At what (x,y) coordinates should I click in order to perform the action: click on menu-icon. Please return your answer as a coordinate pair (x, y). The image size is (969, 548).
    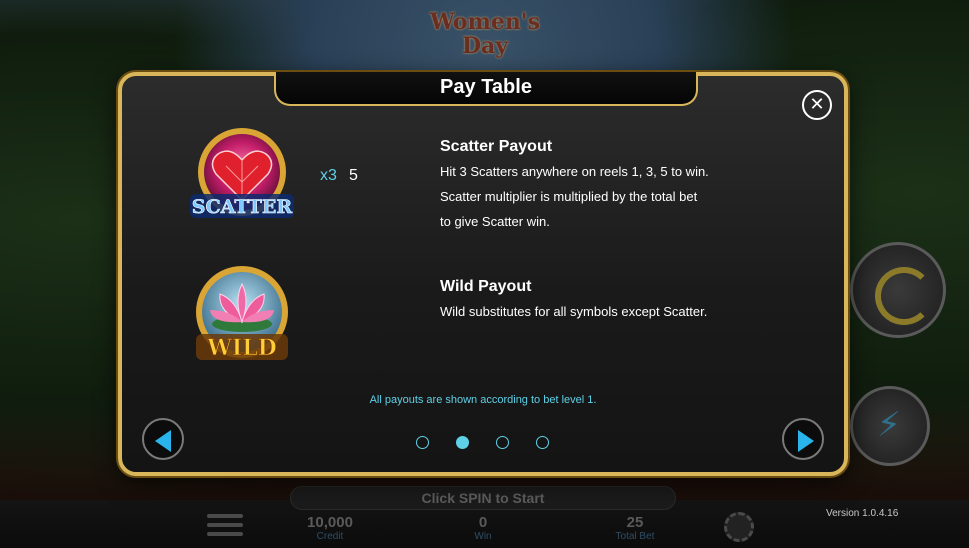
    Looking at the image, I should click on (225, 525).